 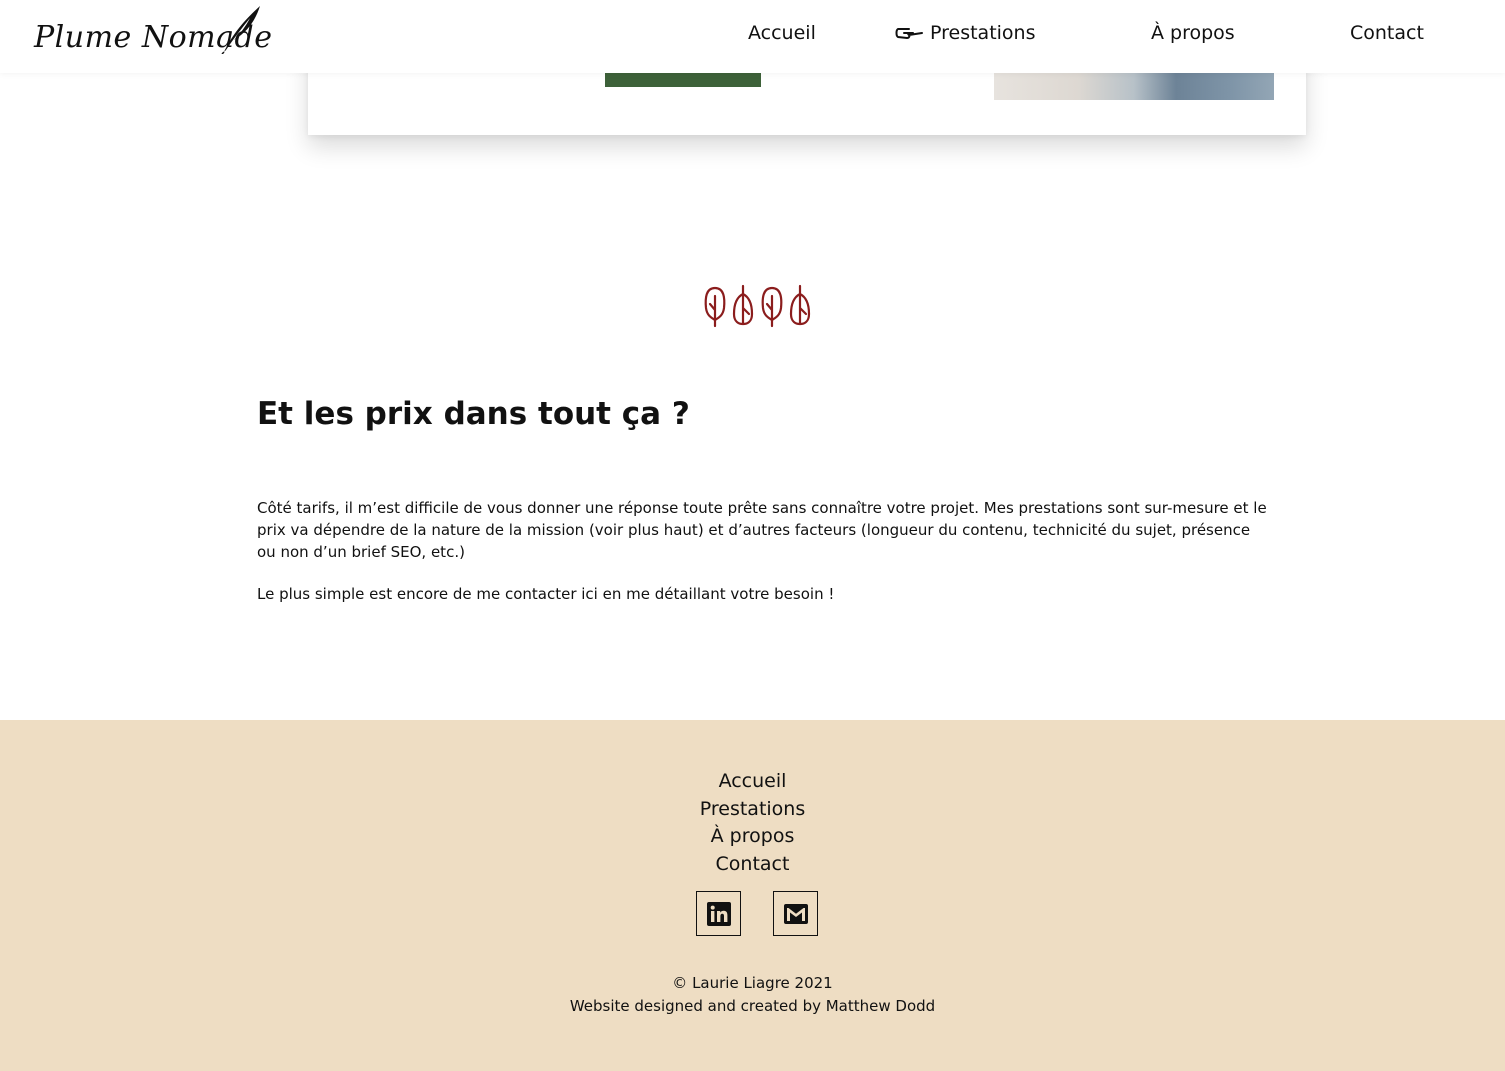 I want to click on feathers-icon, so click(x=757, y=306).